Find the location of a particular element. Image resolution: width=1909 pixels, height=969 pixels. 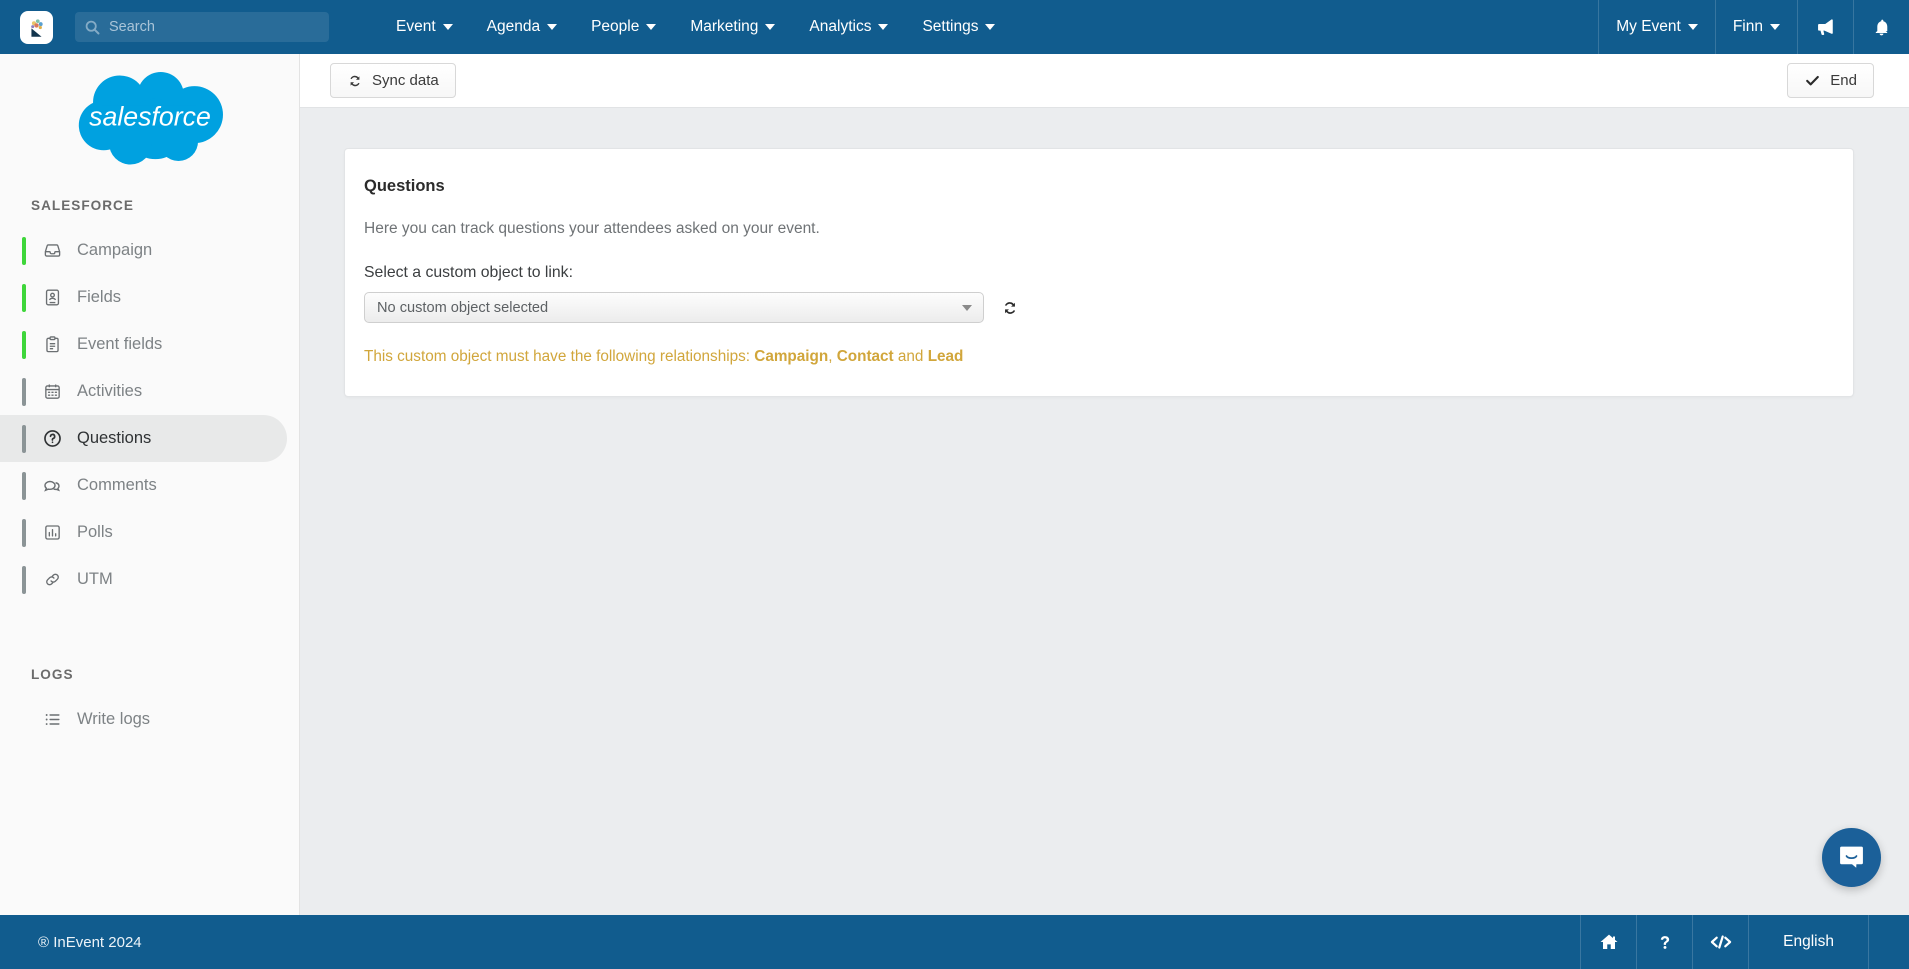

custom-object-select-value: No custom object selected is located at coordinates (463, 307).